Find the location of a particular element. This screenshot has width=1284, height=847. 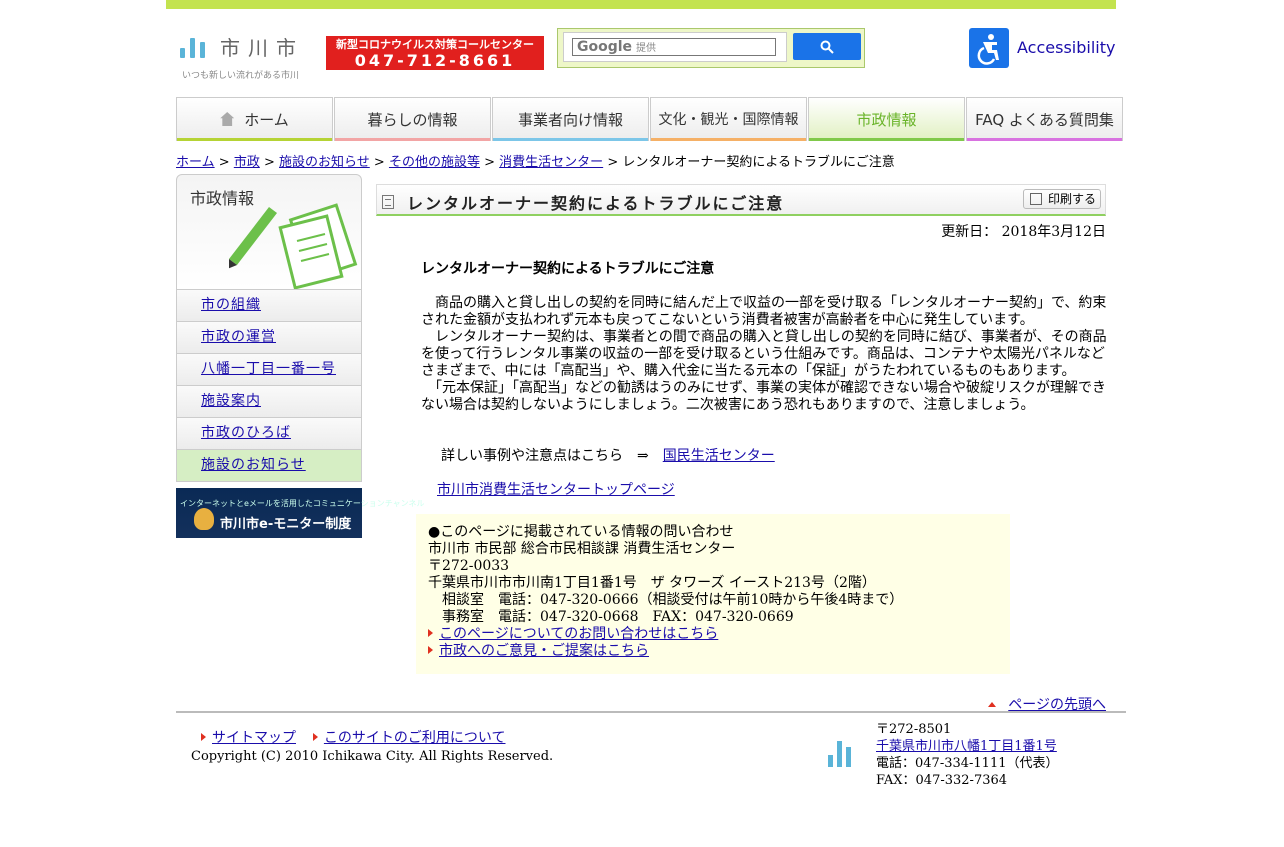

nav-business: 事業者向け情報 is located at coordinates (570, 119).